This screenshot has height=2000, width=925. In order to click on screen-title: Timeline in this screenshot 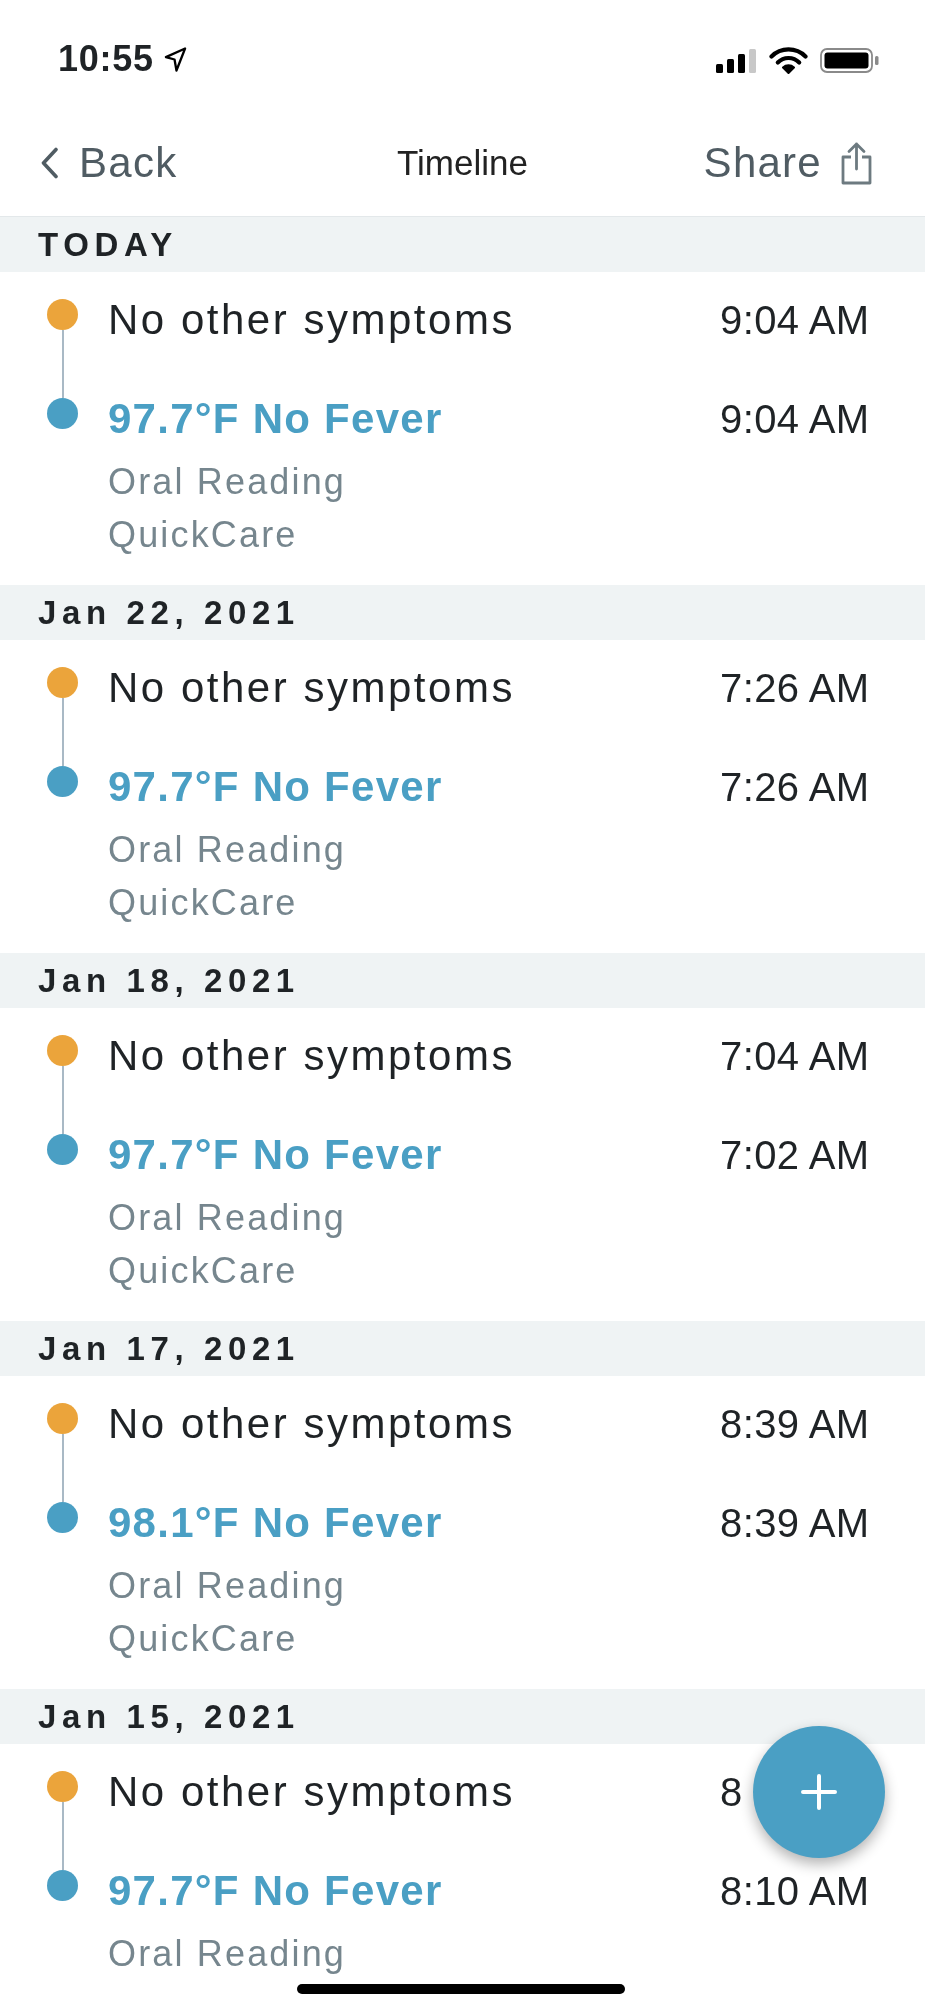, I will do `click(462, 163)`.